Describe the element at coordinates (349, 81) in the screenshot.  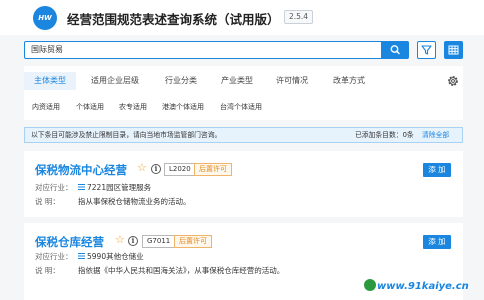
I see `tab-reform: 改革方式` at that location.